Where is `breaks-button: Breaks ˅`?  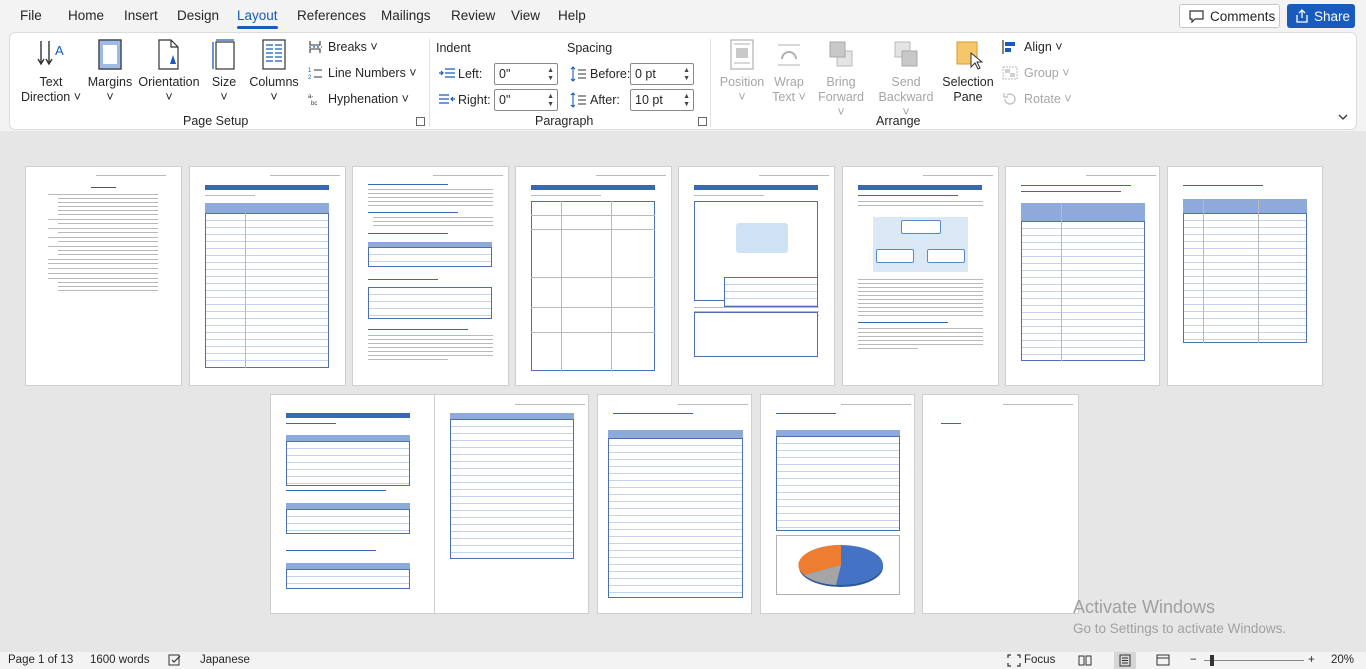
breaks-button: Breaks ˅ is located at coordinates (343, 47).